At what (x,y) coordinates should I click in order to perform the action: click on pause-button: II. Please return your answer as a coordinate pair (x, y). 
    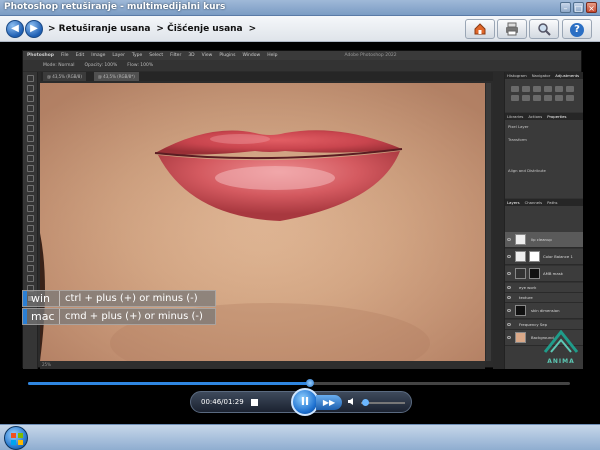
    Looking at the image, I should click on (305, 402).